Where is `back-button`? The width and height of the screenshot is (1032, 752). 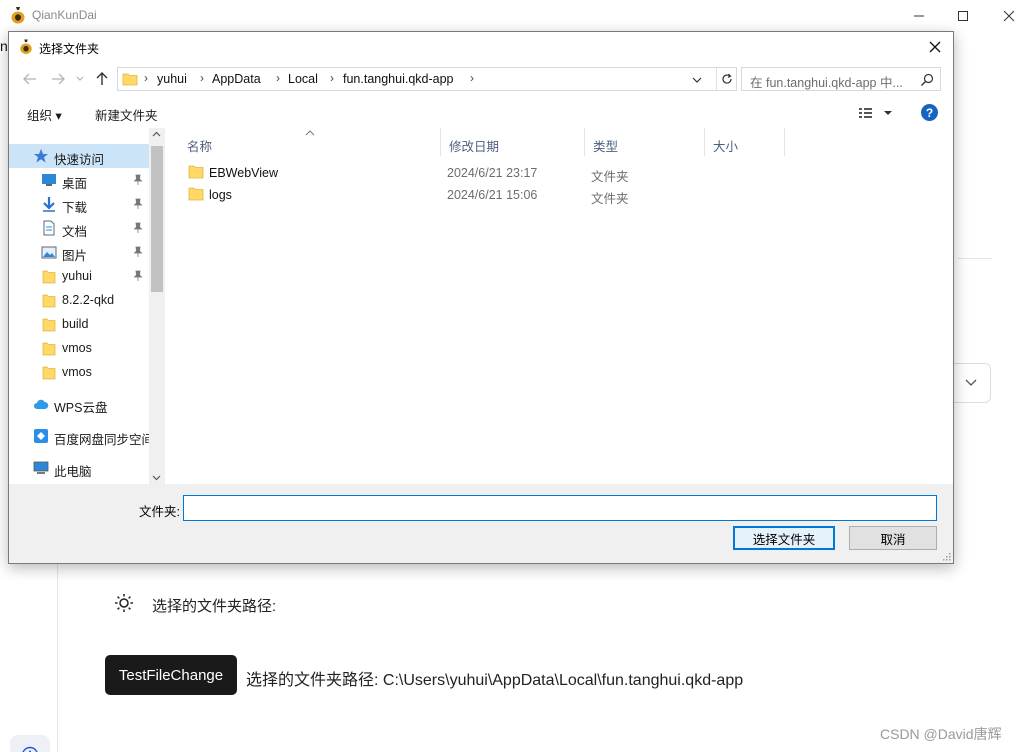 back-button is located at coordinates (30, 79).